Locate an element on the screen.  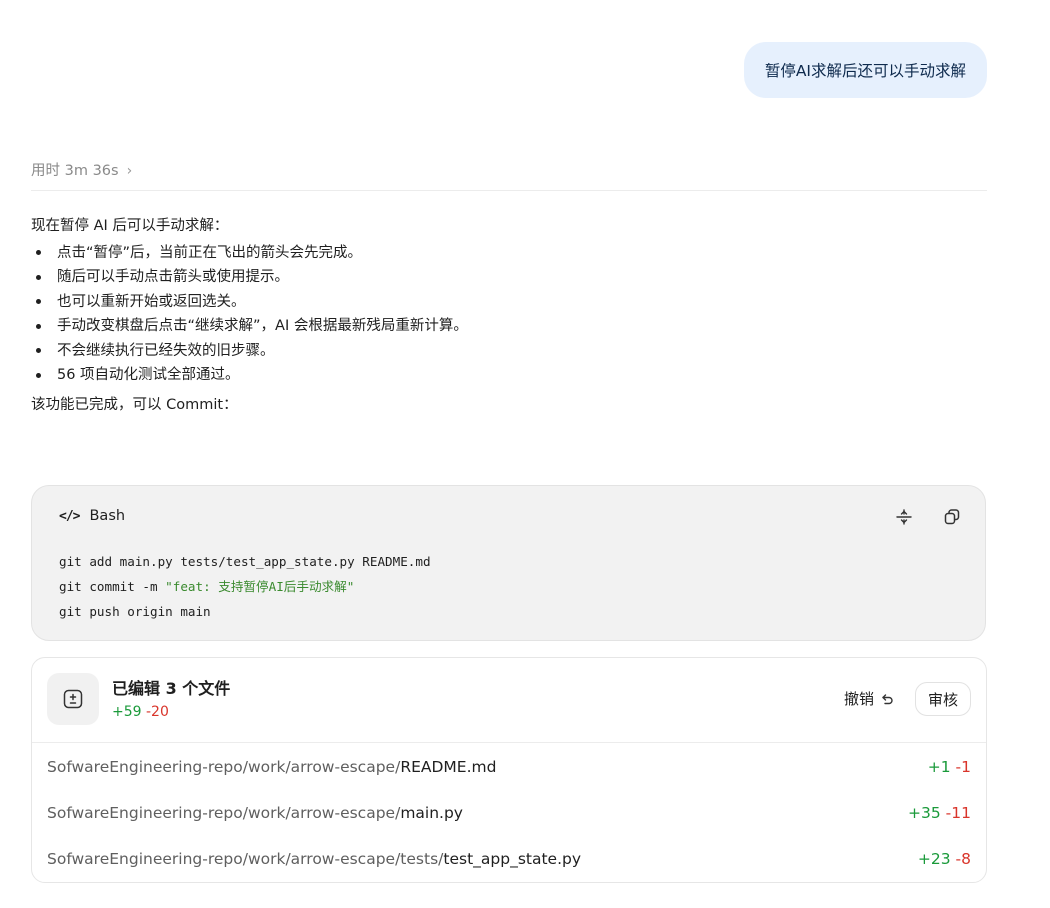
lines-removed: -8 is located at coordinates (963, 859).